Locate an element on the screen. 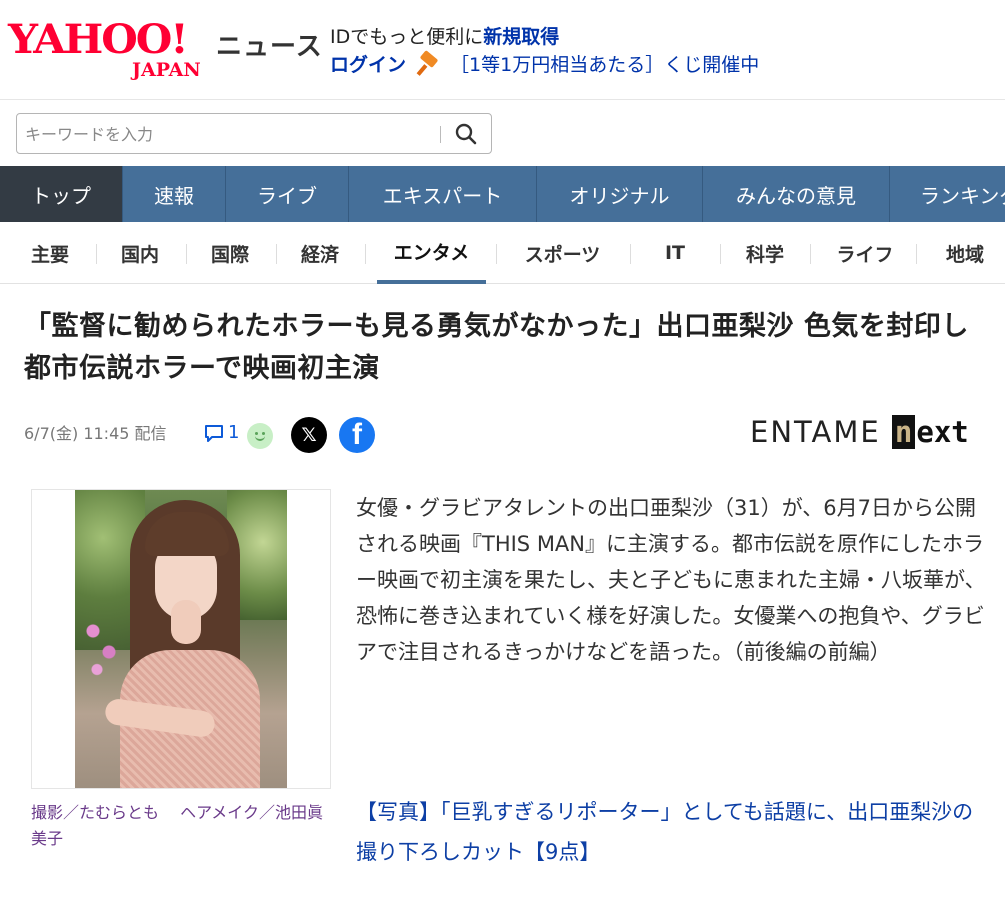 Image resolution: width=1005 pixels, height=902 pixels. comment-count: 1 is located at coordinates (234, 432).